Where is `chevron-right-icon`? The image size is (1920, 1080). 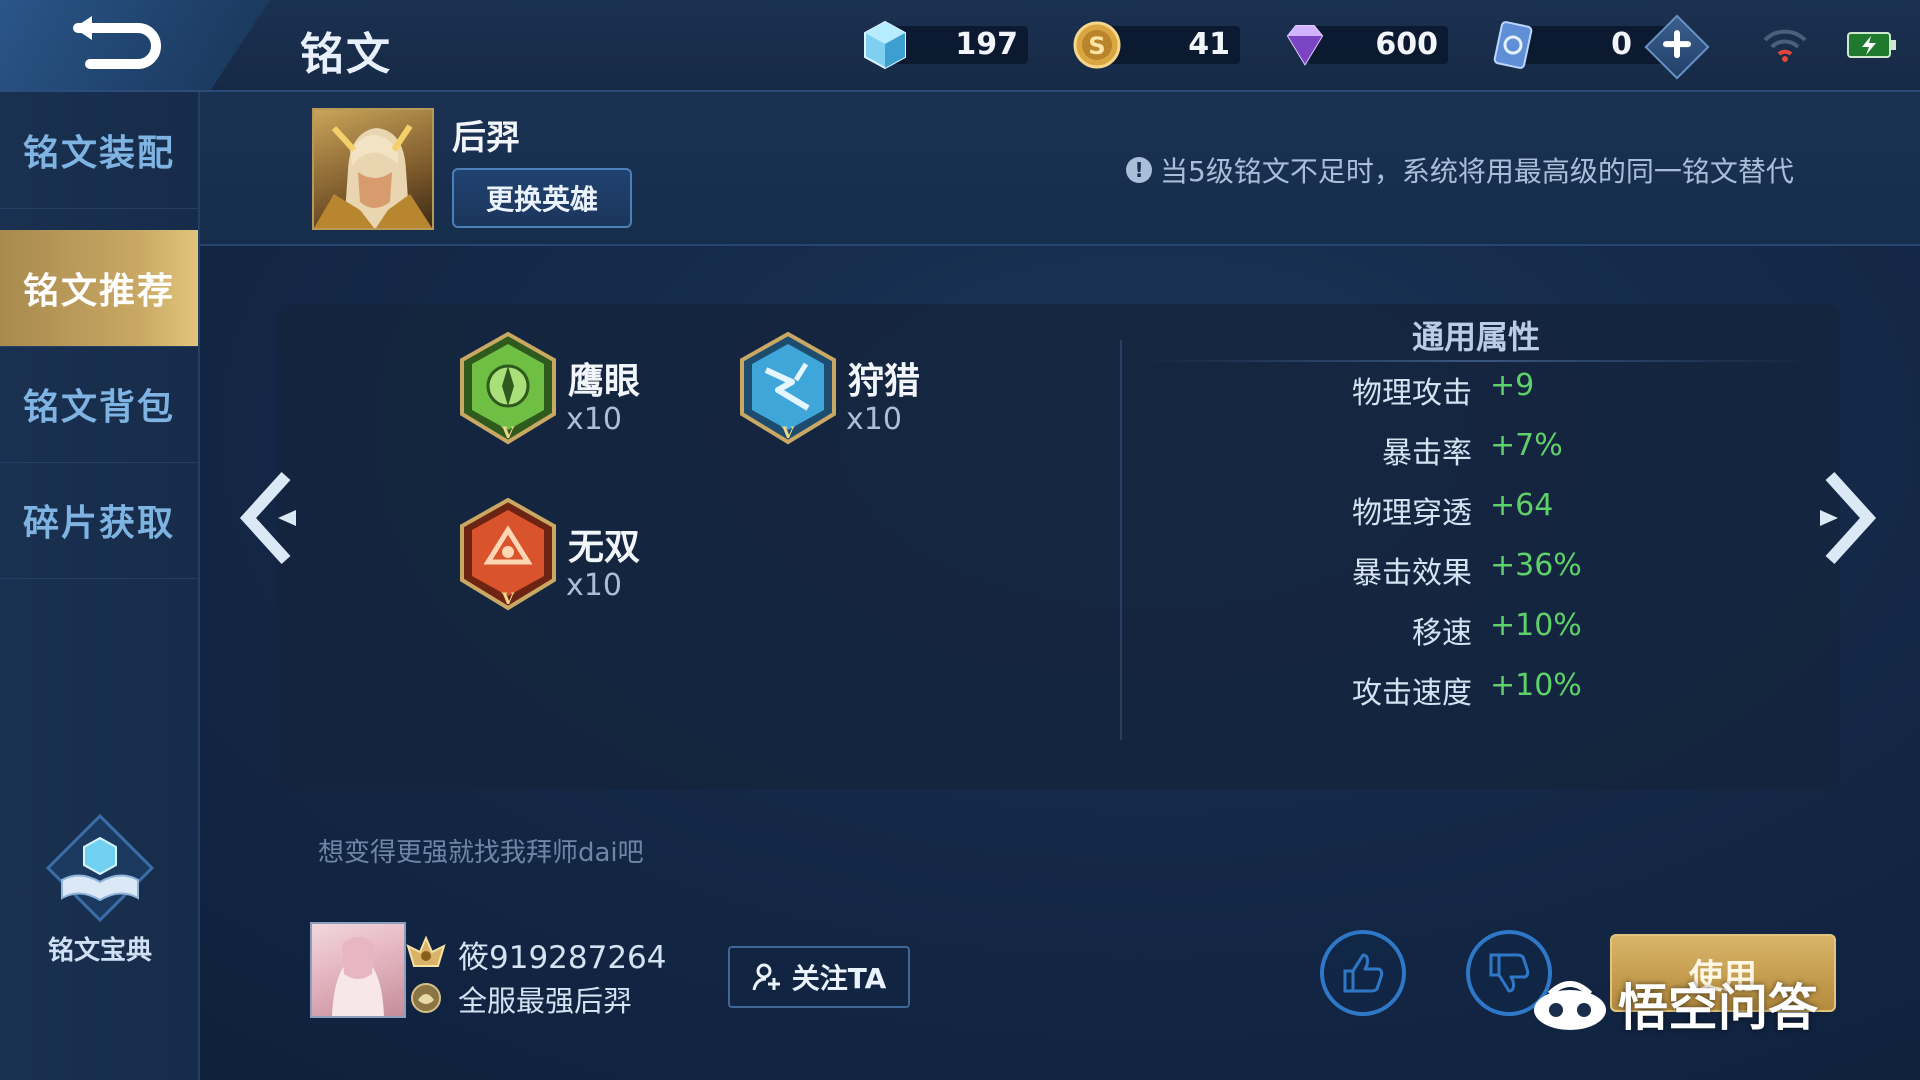 chevron-right-icon is located at coordinates (1848, 518).